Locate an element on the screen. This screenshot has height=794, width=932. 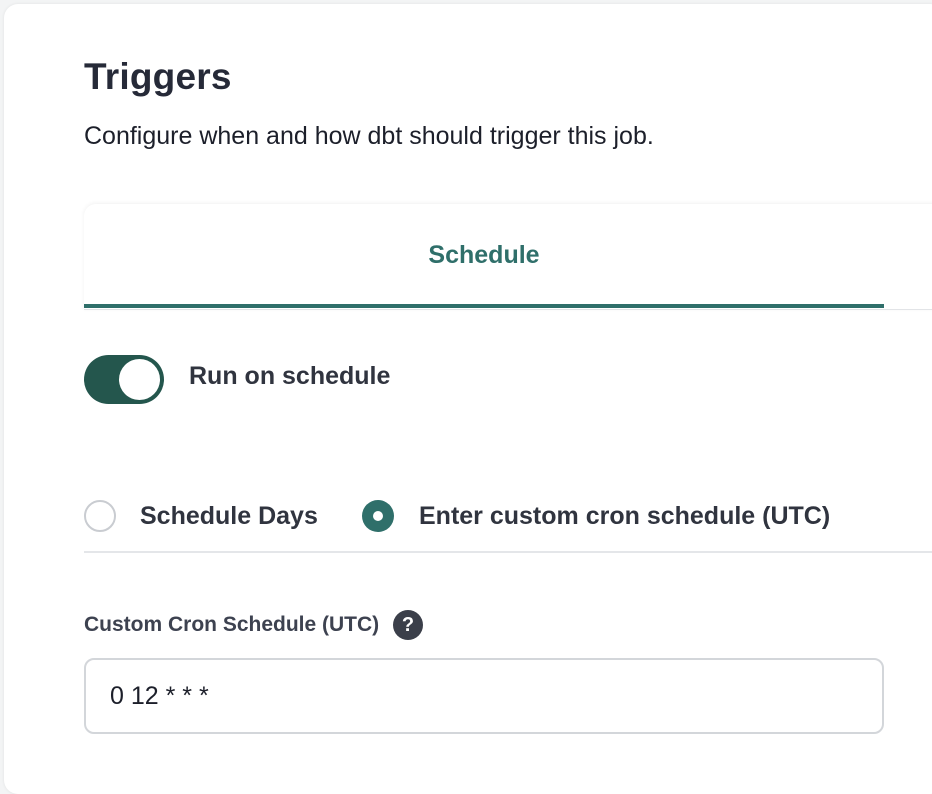
radio-selected-dot is located at coordinates (378, 516).